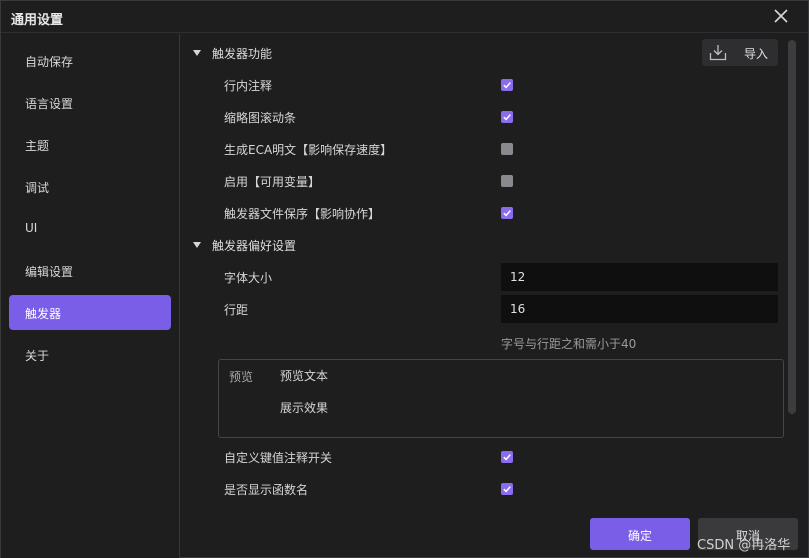 The width and height of the screenshot is (809, 558). What do you see at coordinates (304, 376) in the screenshot?
I see `preview-text-line: 预览文本` at bounding box center [304, 376].